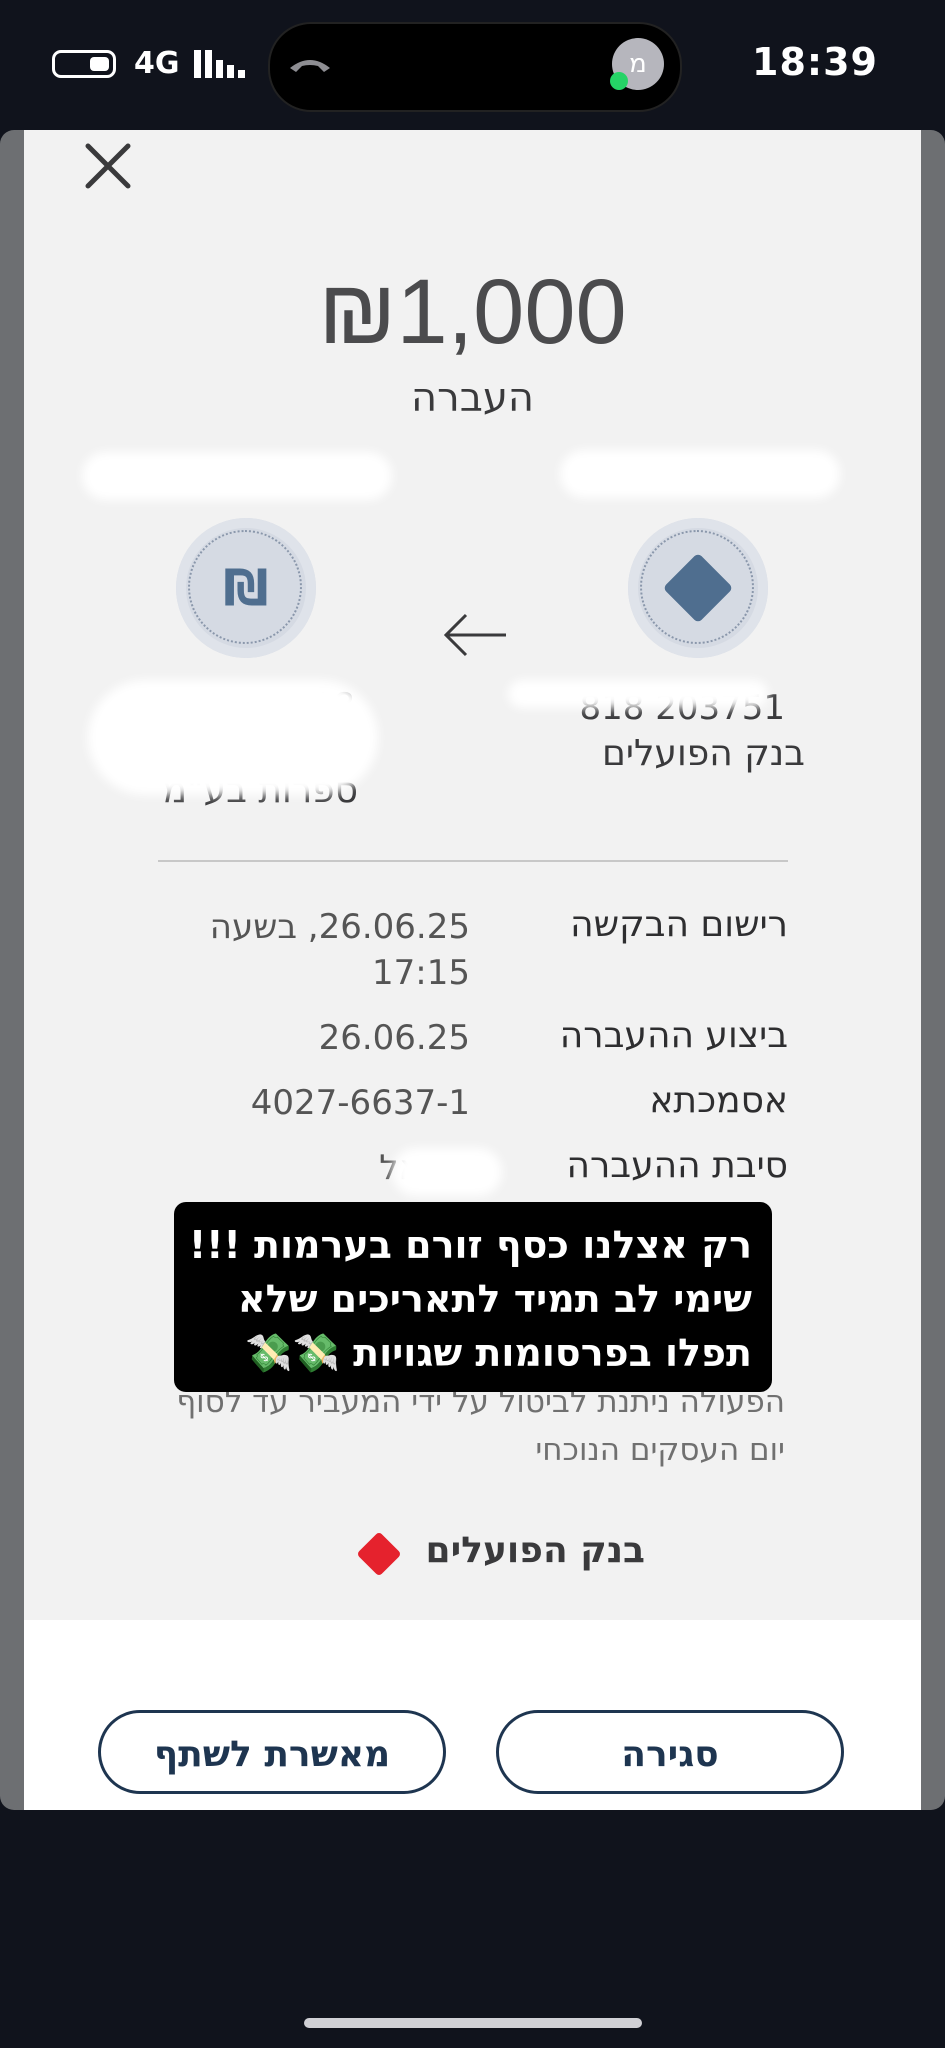 The width and height of the screenshot is (945, 2048). What do you see at coordinates (339, 950) in the screenshot?
I see `detail-value: 26.06.25, בשעה 17:15` at bounding box center [339, 950].